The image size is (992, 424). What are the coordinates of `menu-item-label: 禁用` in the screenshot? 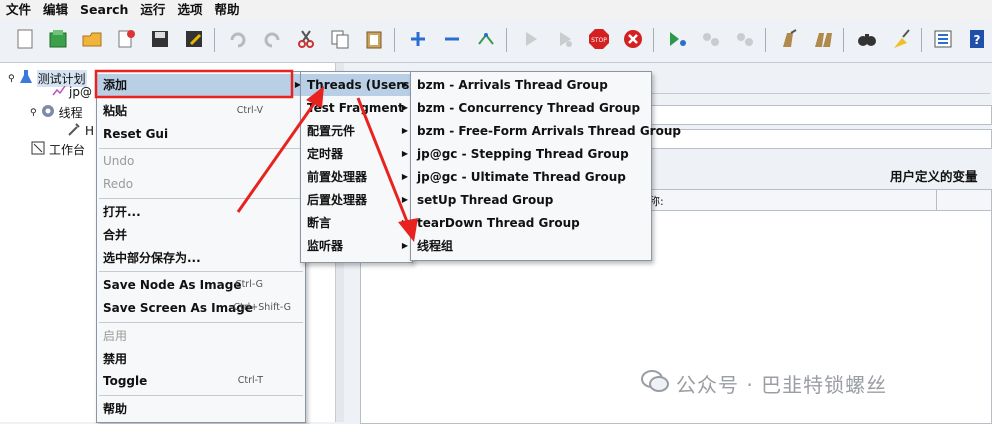 It's located at (115, 359).